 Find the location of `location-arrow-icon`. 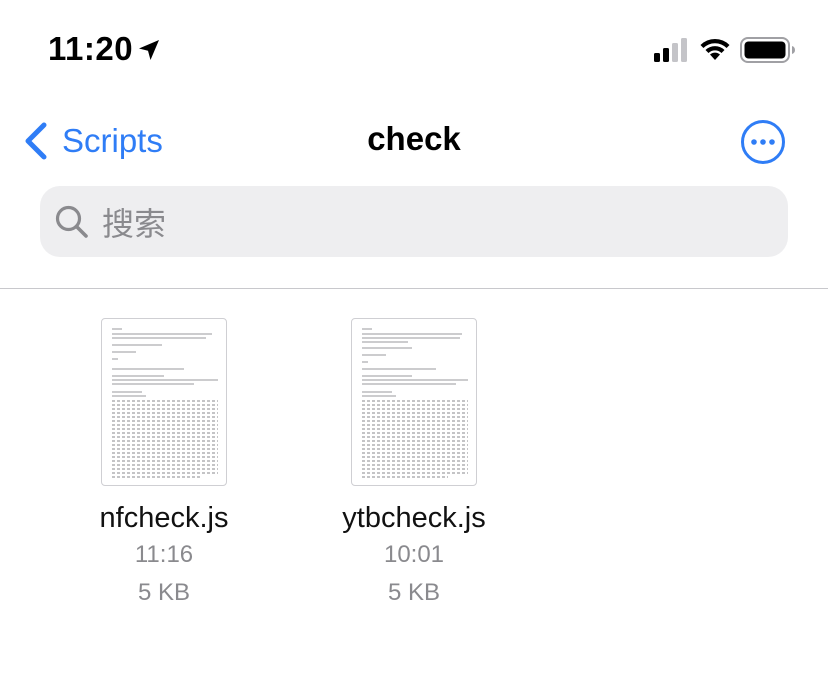

location-arrow-icon is located at coordinates (149, 50).